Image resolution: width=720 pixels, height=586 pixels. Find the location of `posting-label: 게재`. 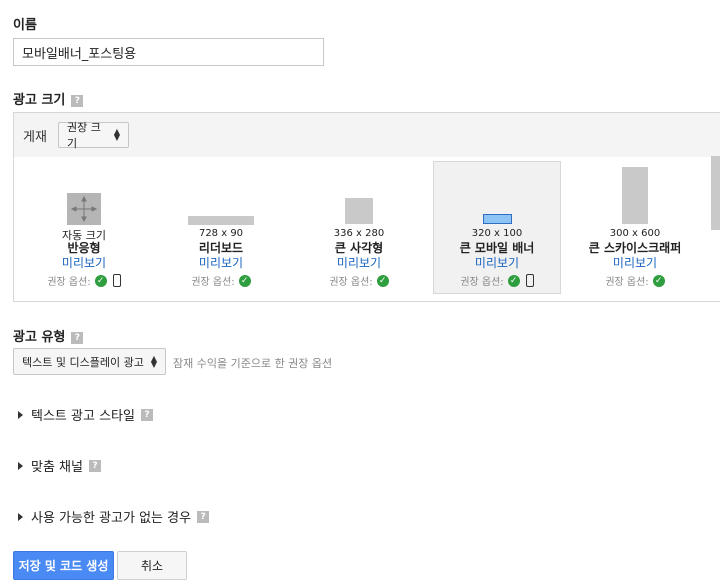

posting-label: 게재 is located at coordinates (35, 137).